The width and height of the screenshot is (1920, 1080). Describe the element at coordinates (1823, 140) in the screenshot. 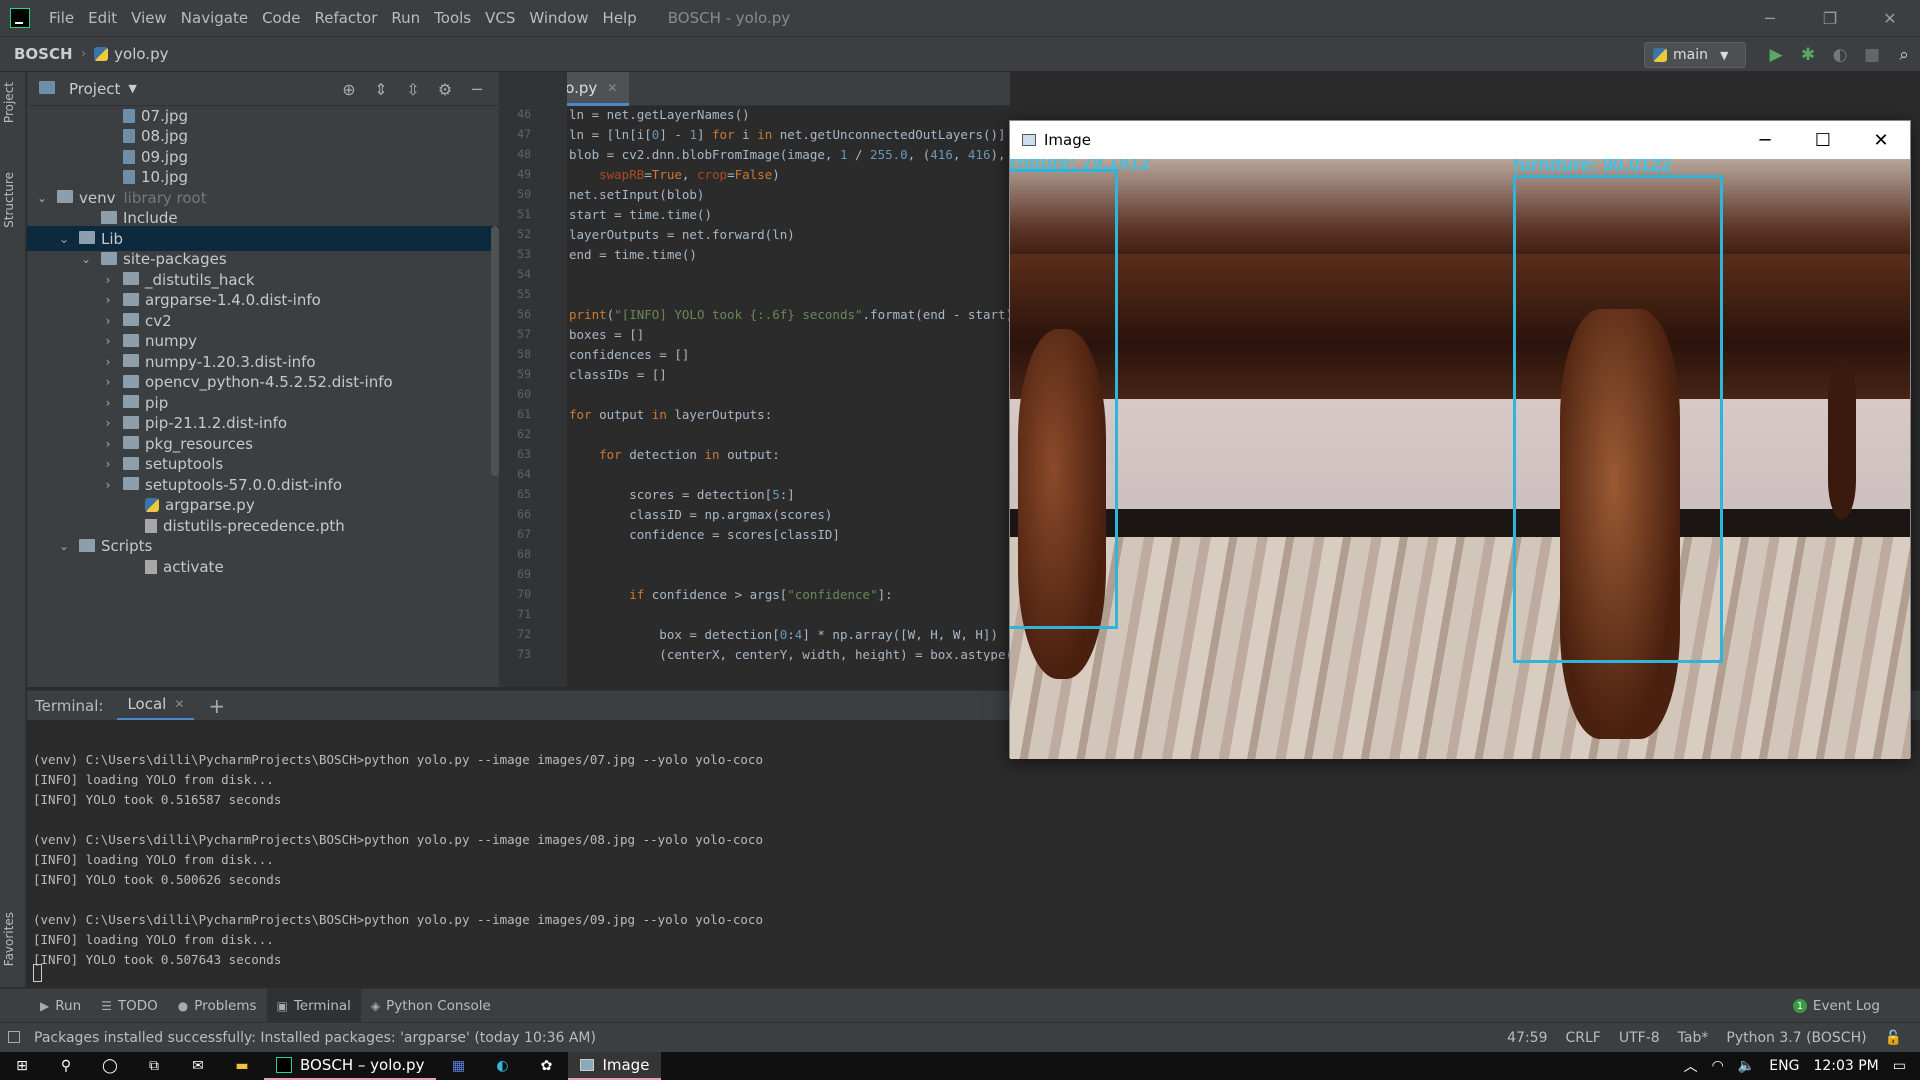

I see `maximize-icon: ☐` at that location.